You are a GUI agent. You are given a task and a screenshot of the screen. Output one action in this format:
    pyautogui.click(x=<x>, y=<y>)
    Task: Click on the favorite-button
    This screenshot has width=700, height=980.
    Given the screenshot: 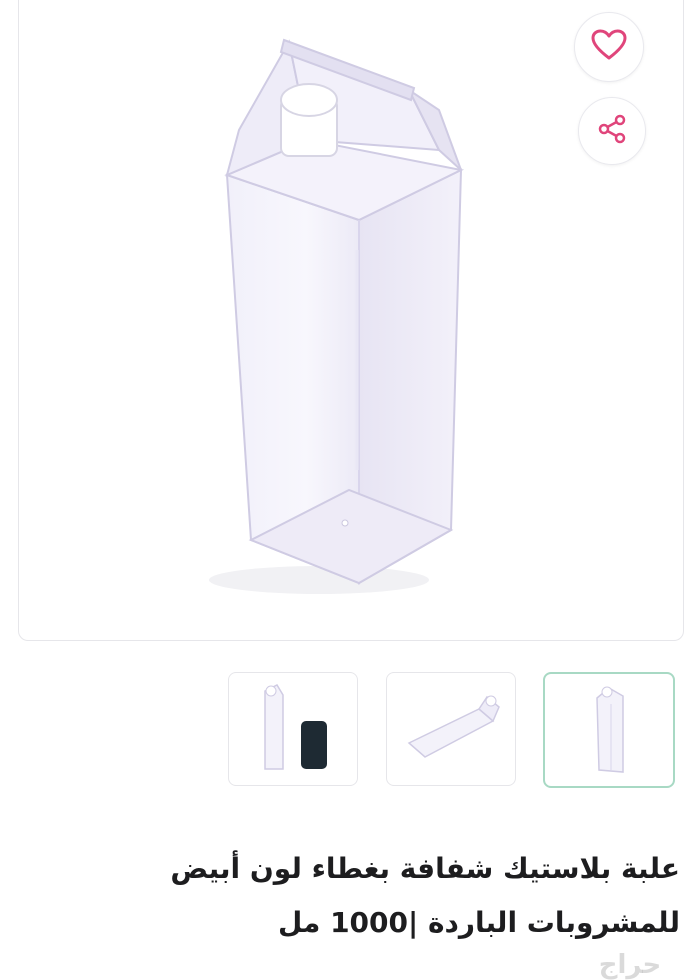 What is the action you would take?
    pyautogui.click(x=609, y=47)
    